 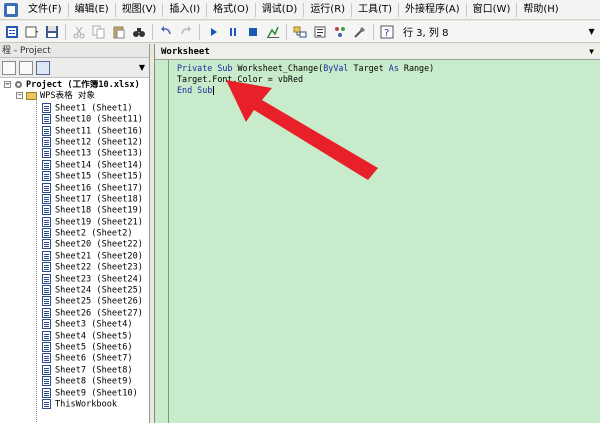 I want to click on tree-sheet-item: Sheet11 (Sheet16), so click(x=75, y=131).